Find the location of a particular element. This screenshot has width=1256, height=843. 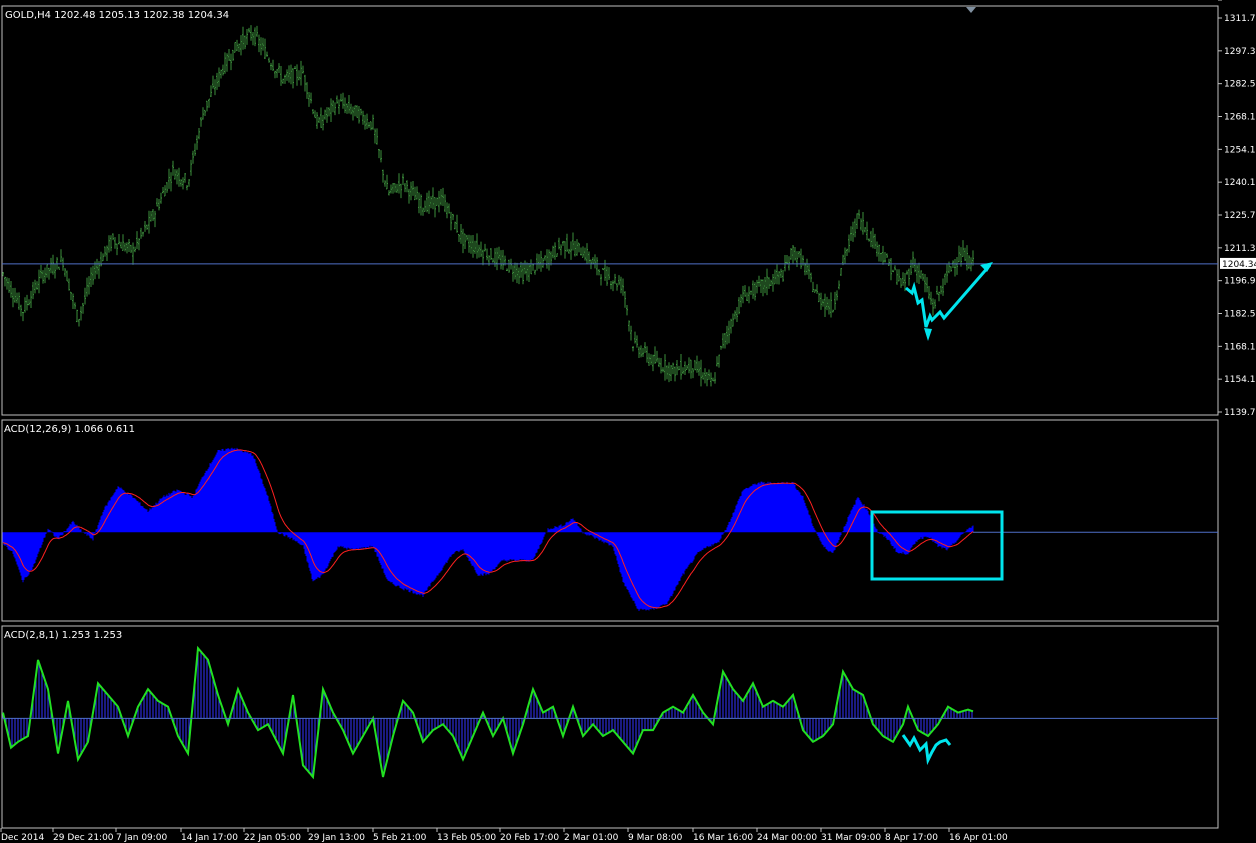

time-axis-label: 31 Mar 09:00 is located at coordinates (851, 838).